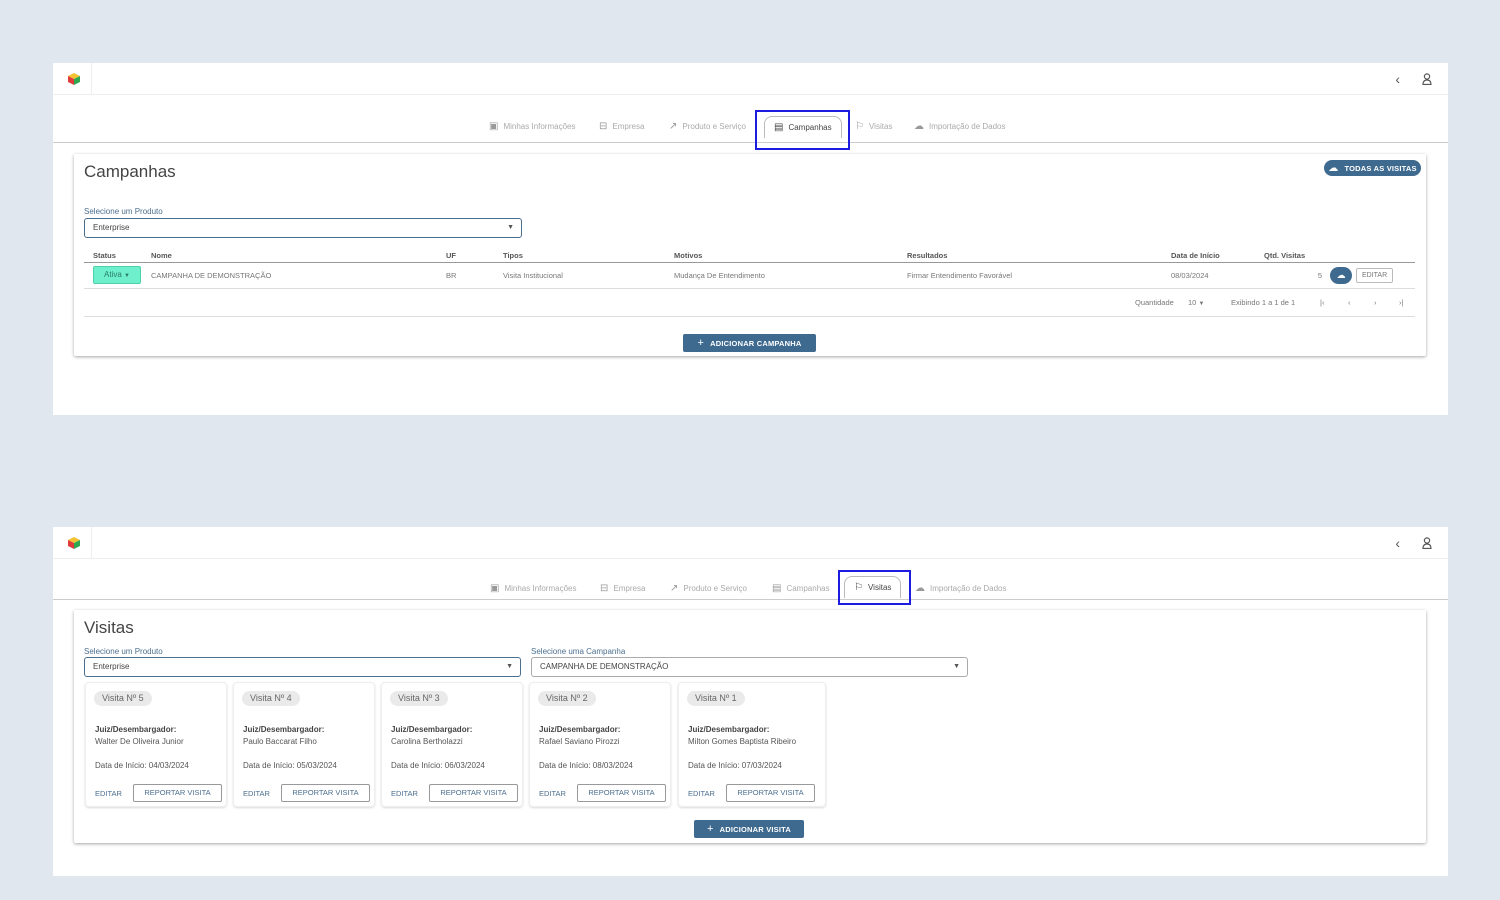 Image resolution: width=1500 pixels, height=900 pixels. I want to click on trend-icon: ↗, so click(674, 588).